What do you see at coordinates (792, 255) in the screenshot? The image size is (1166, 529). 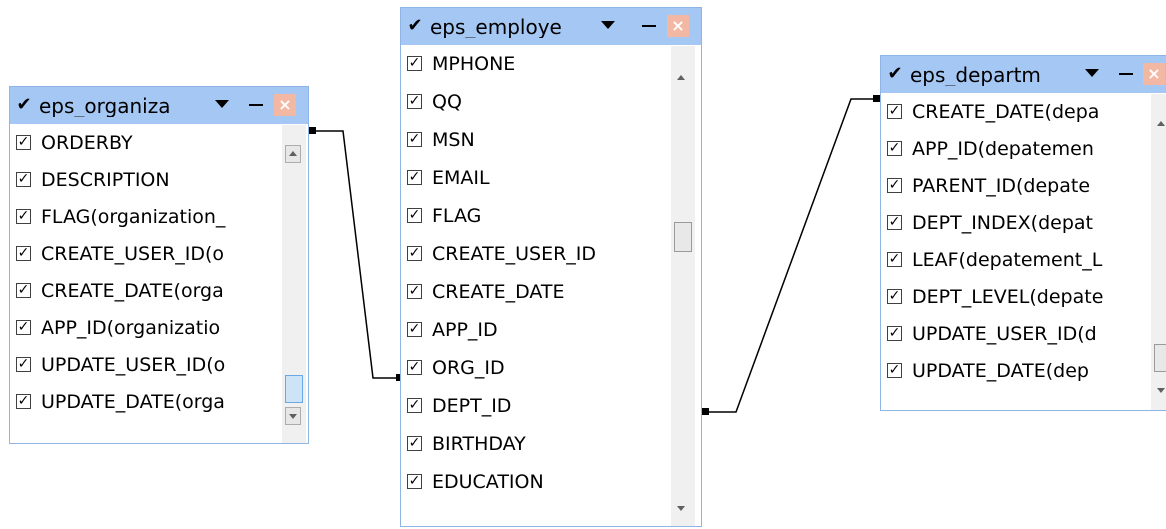 I see `connector-emp-to-dept` at bounding box center [792, 255].